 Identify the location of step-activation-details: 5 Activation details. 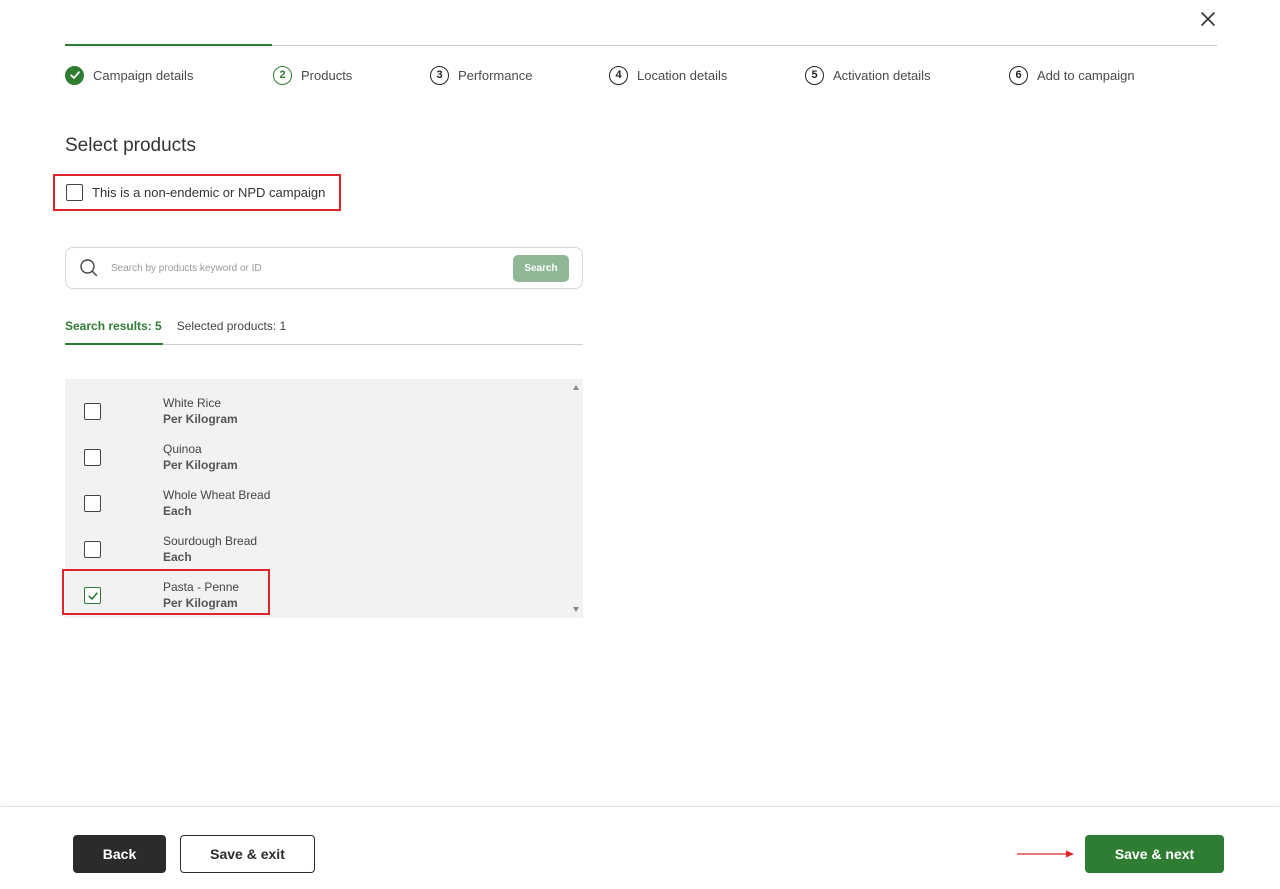
(868, 75).